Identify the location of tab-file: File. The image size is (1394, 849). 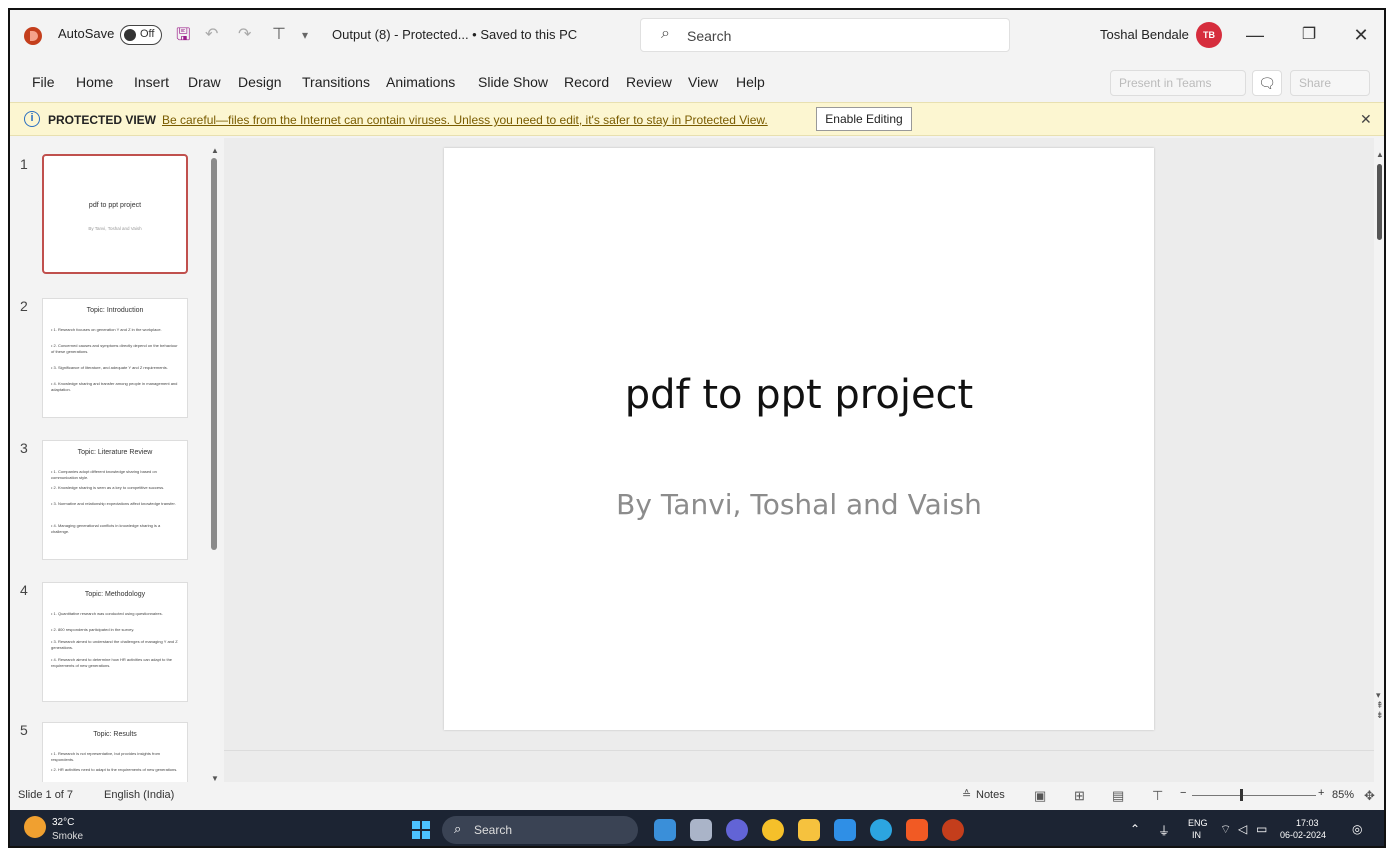
(43, 82).